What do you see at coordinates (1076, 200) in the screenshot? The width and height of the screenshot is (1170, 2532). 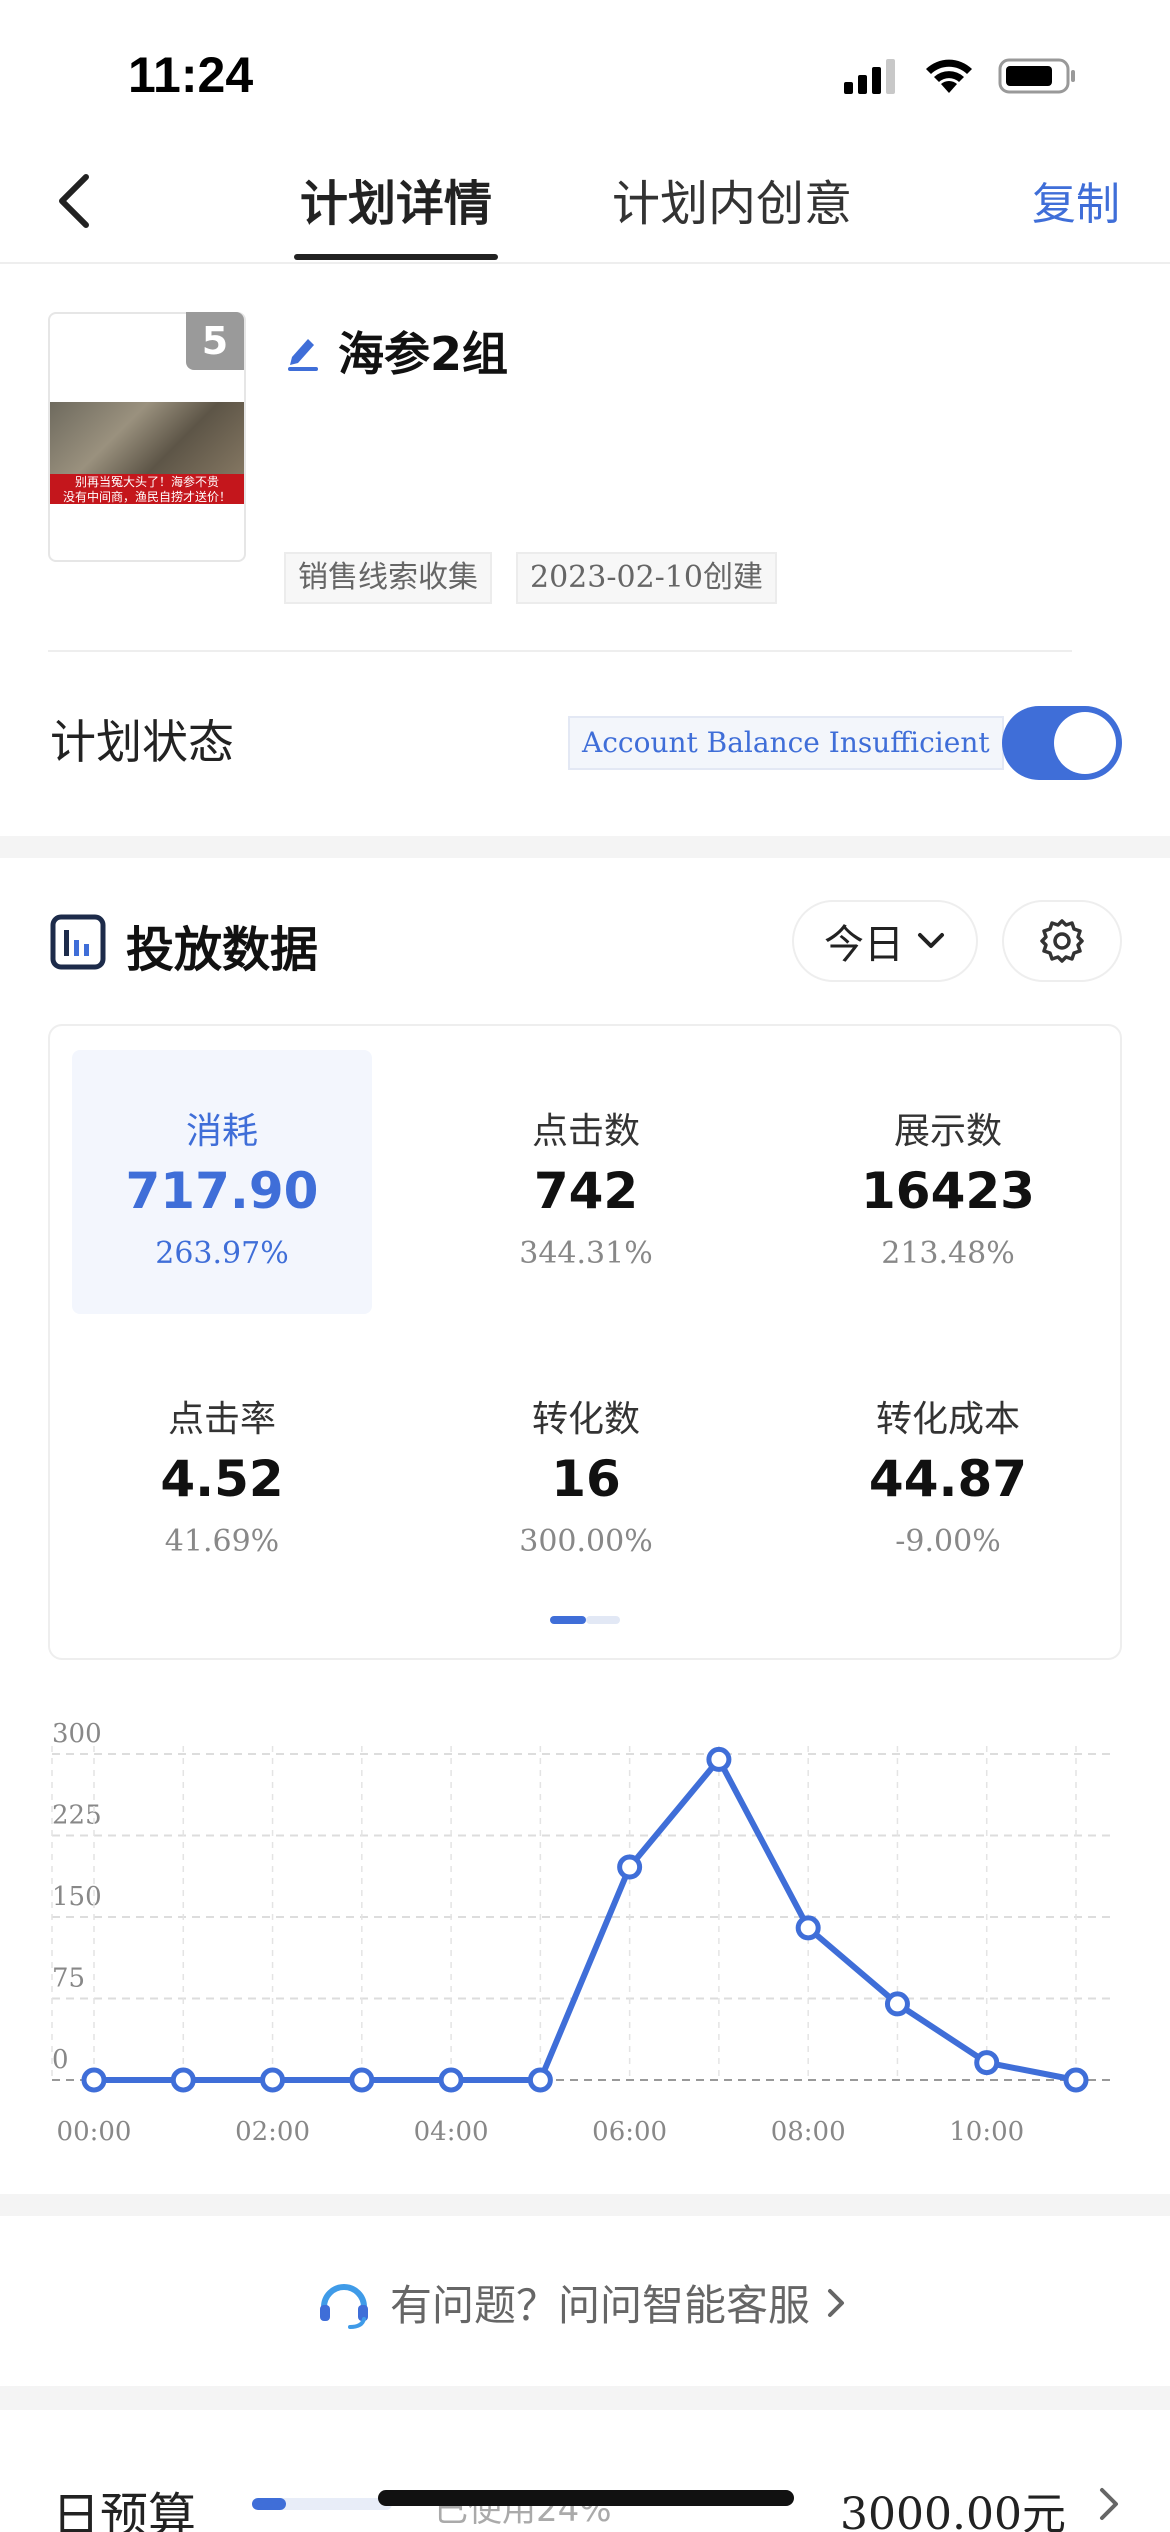 I see `copy-button: 复制` at bounding box center [1076, 200].